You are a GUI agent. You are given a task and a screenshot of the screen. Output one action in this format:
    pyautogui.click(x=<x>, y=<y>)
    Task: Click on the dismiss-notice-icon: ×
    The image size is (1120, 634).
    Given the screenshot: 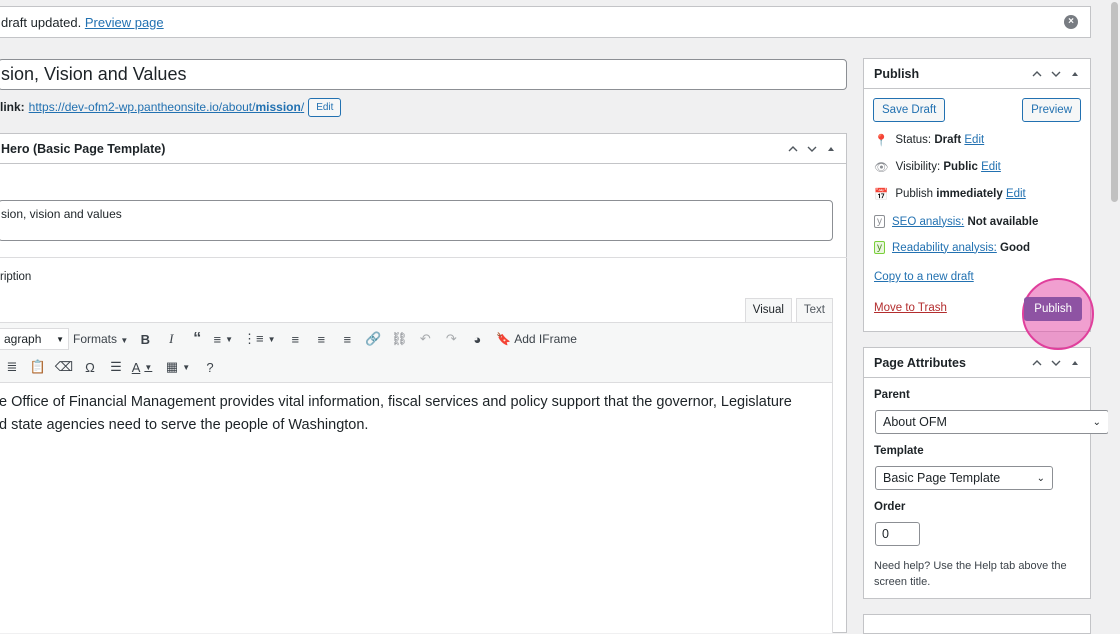 What is the action you would take?
    pyautogui.click(x=1071, y=22)
    